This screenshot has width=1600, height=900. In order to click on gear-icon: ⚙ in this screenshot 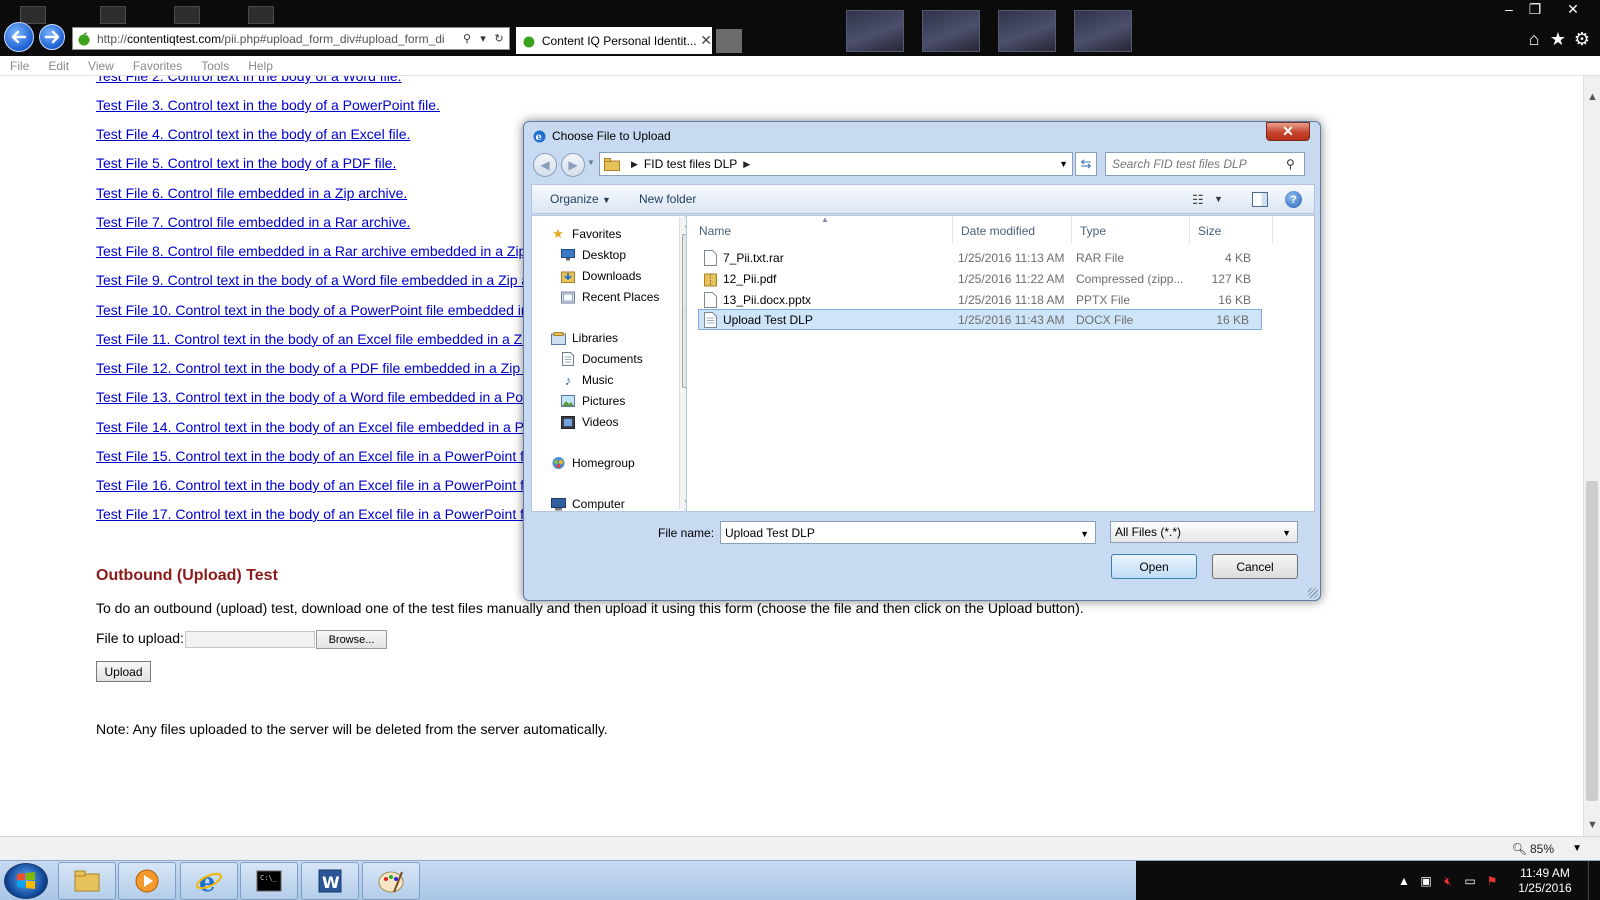, I will do `click(1582, 39)`.